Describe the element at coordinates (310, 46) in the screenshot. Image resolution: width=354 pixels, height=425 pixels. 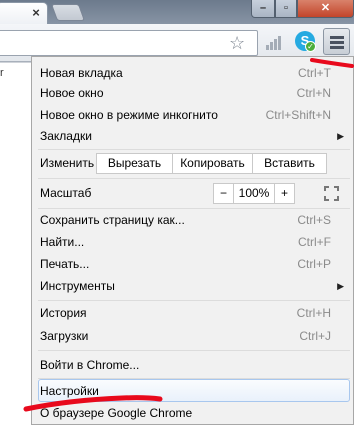
I see `status-badge-icon: ✓` at that location.